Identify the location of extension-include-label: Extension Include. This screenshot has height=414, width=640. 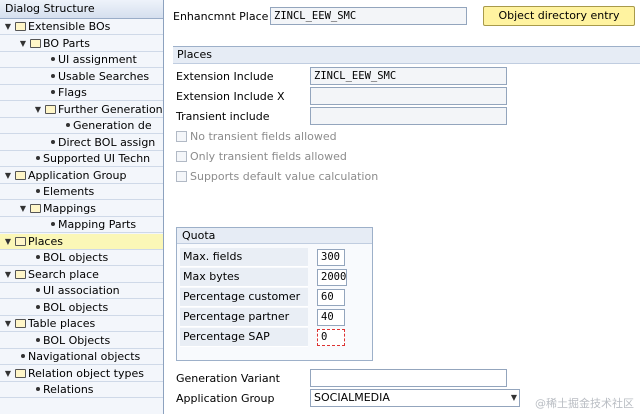
(225, 76).